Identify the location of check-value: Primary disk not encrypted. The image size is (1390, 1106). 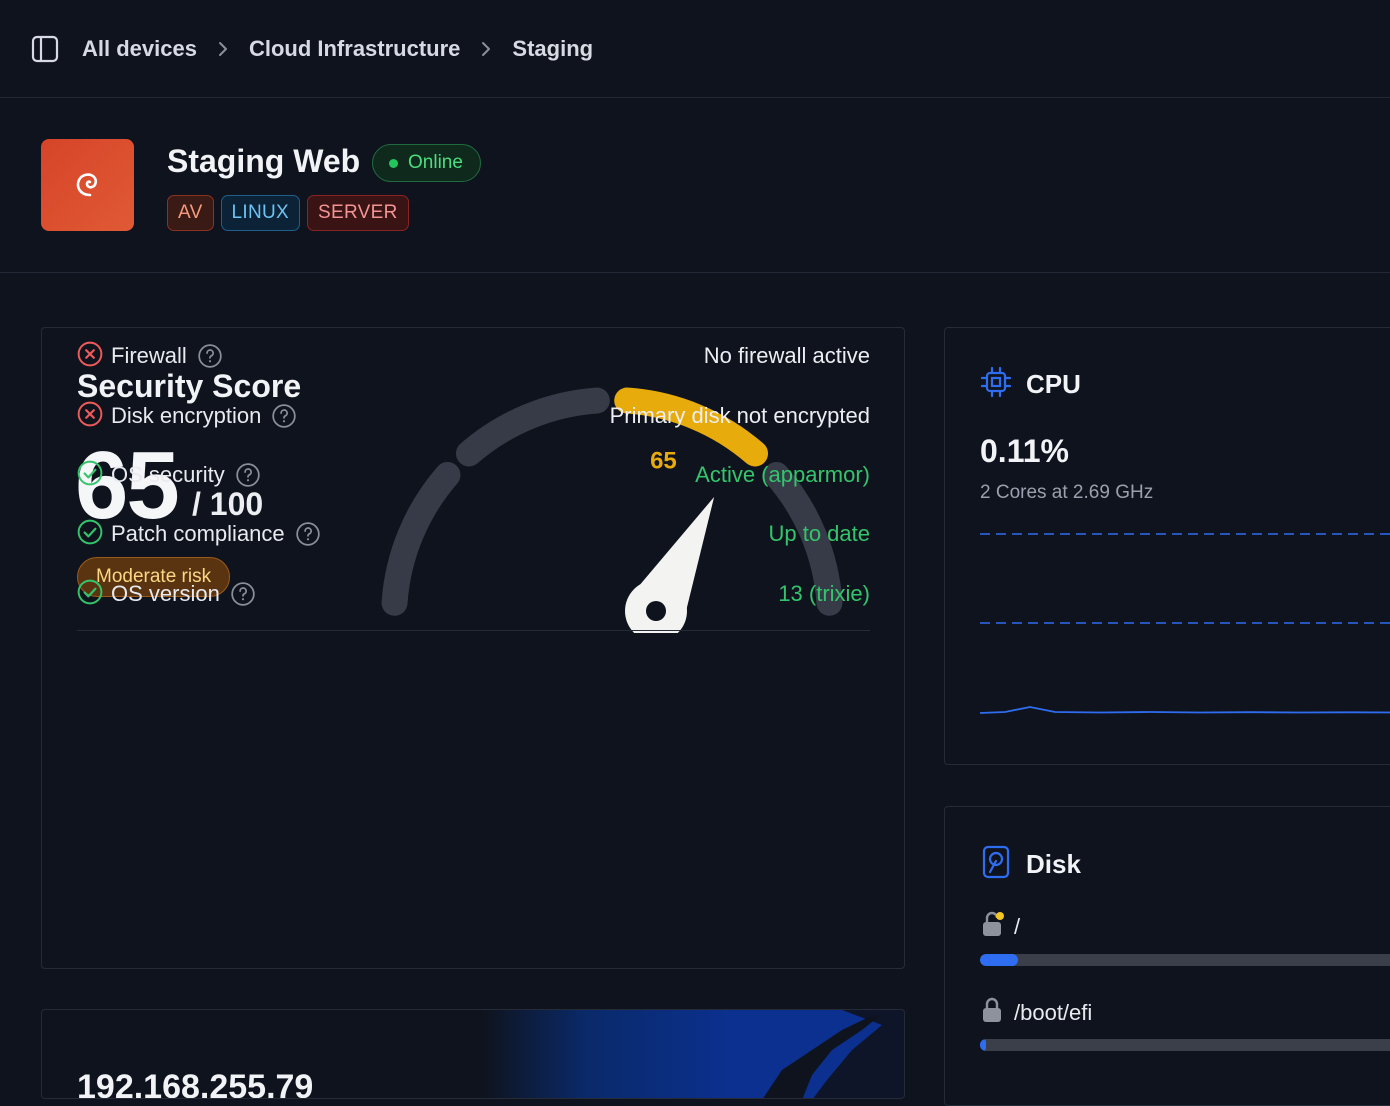
(739, 415).